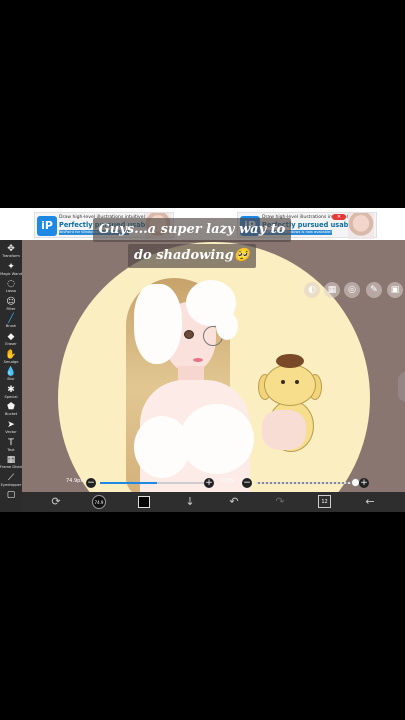 This screenshot has height=720, width=405. I want to click on tool-lasso: ◌ Lasso, so click(11, 287).